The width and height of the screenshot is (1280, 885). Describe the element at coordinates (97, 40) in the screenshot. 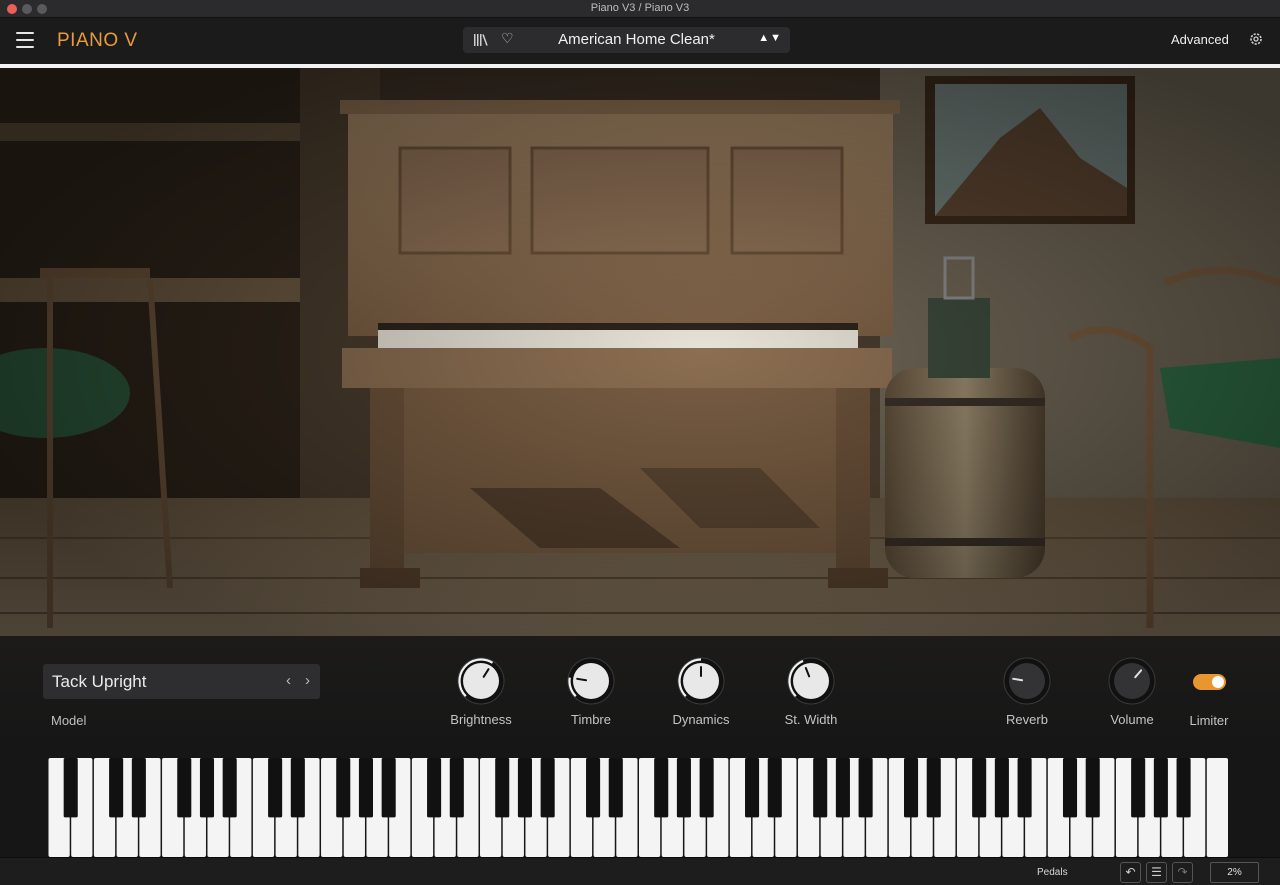

I see `app-name: PIANO V` at that location.